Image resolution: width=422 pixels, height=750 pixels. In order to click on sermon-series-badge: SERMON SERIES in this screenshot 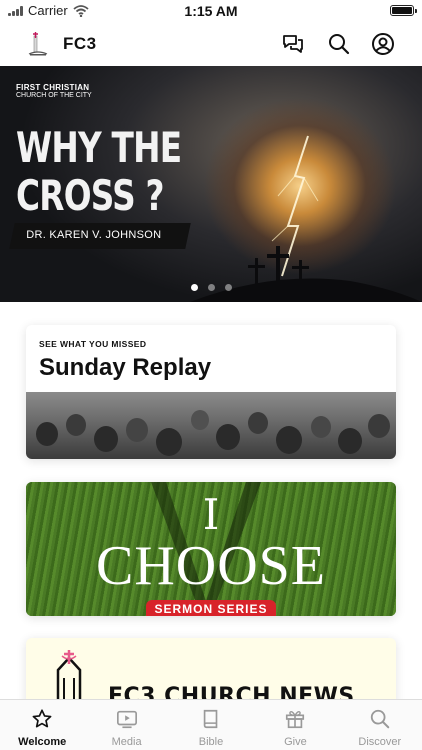, I will do `click(211, 608)`.